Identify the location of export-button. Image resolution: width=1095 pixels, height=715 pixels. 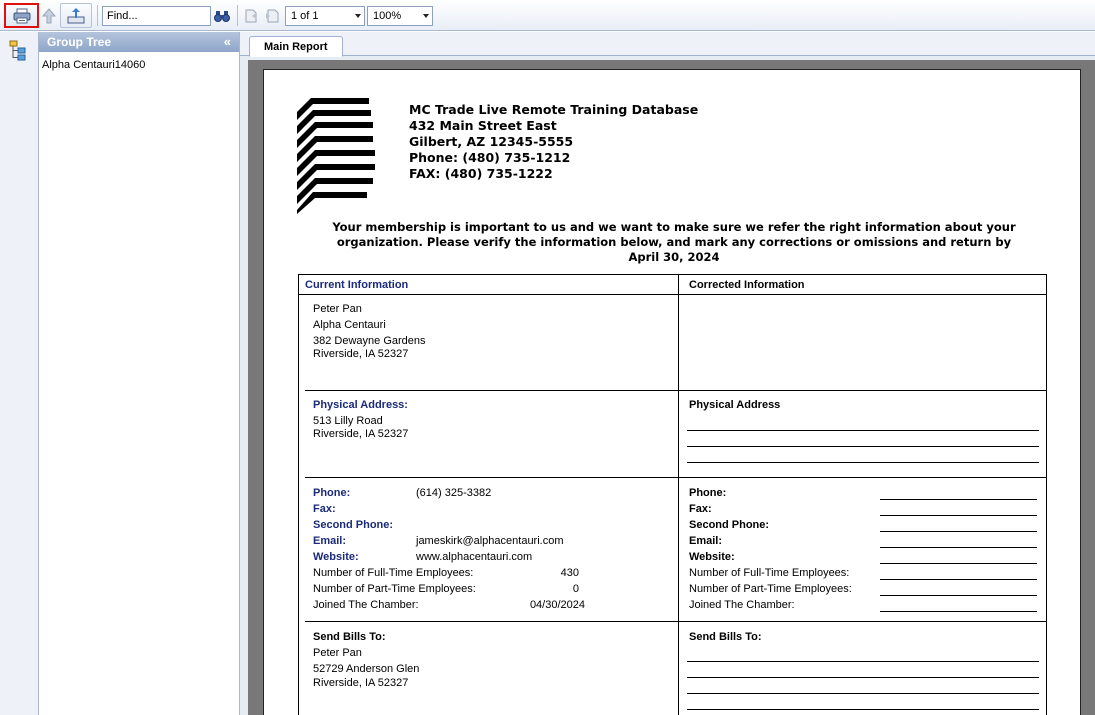
(76, 15).